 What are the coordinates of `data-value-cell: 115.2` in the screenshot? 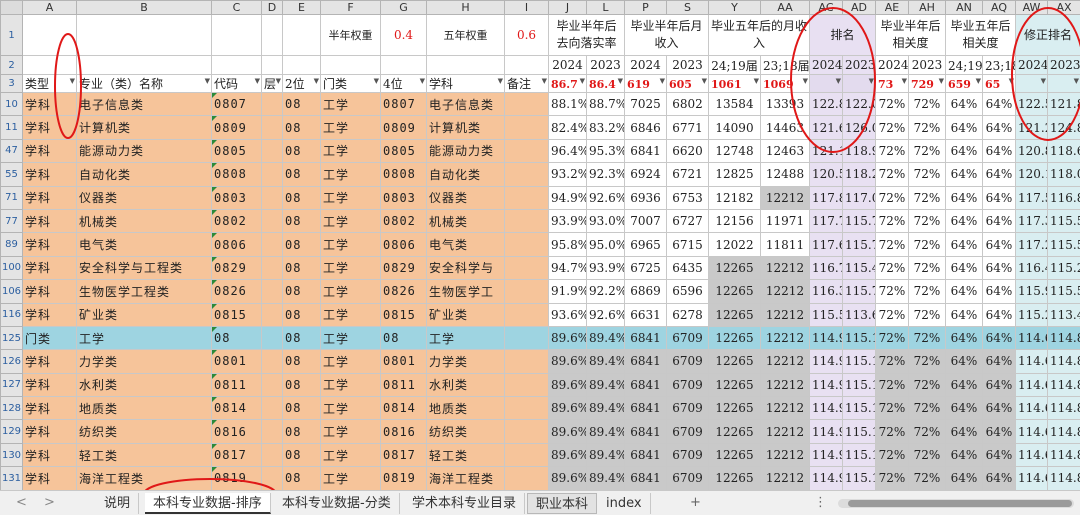 It's located at (1031, 314).